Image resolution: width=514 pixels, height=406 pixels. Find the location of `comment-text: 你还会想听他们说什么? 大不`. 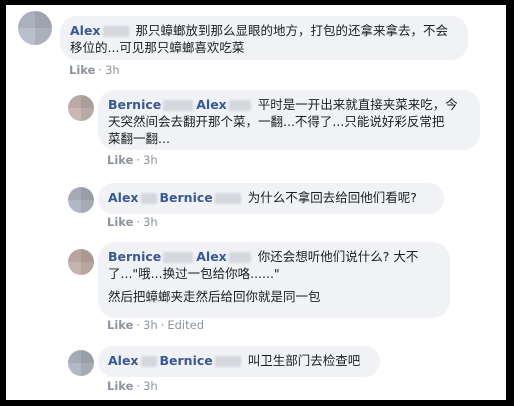

comment-text: 你还会想听他们说什么? 大不 is located at coordinates (338, 256).